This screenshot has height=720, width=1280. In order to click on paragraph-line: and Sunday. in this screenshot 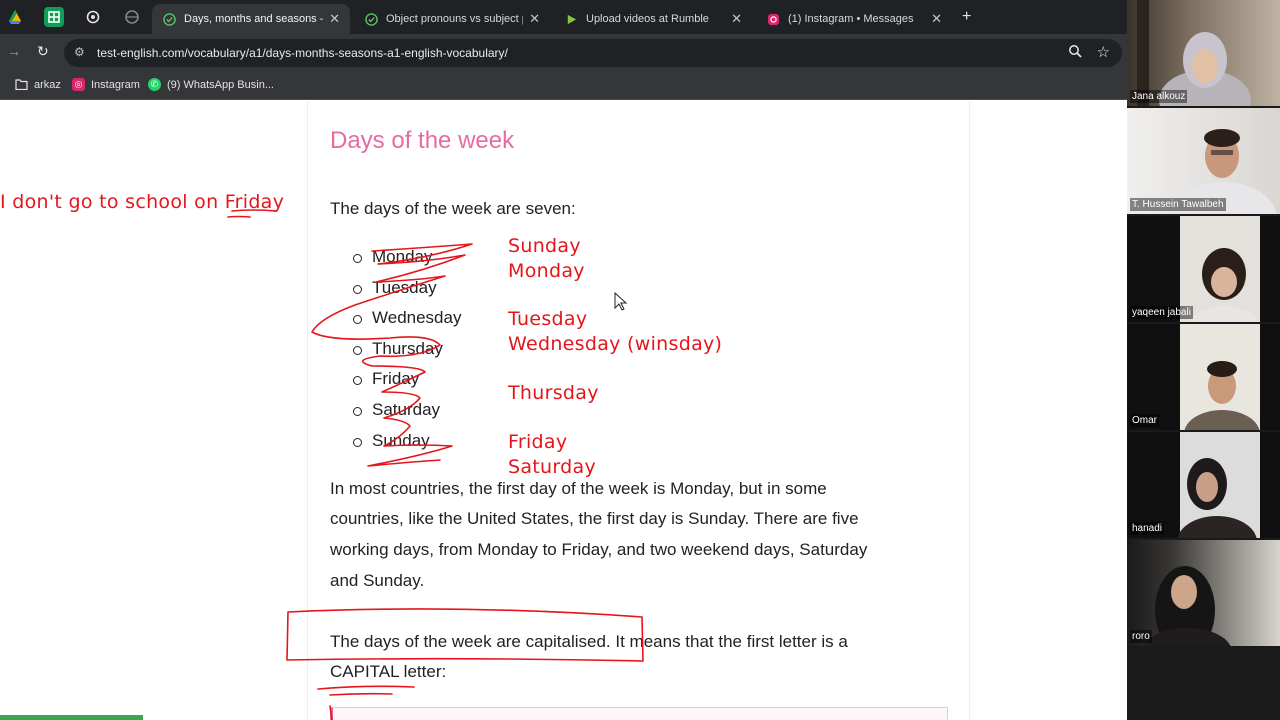, I will do `click(377, 580)`.